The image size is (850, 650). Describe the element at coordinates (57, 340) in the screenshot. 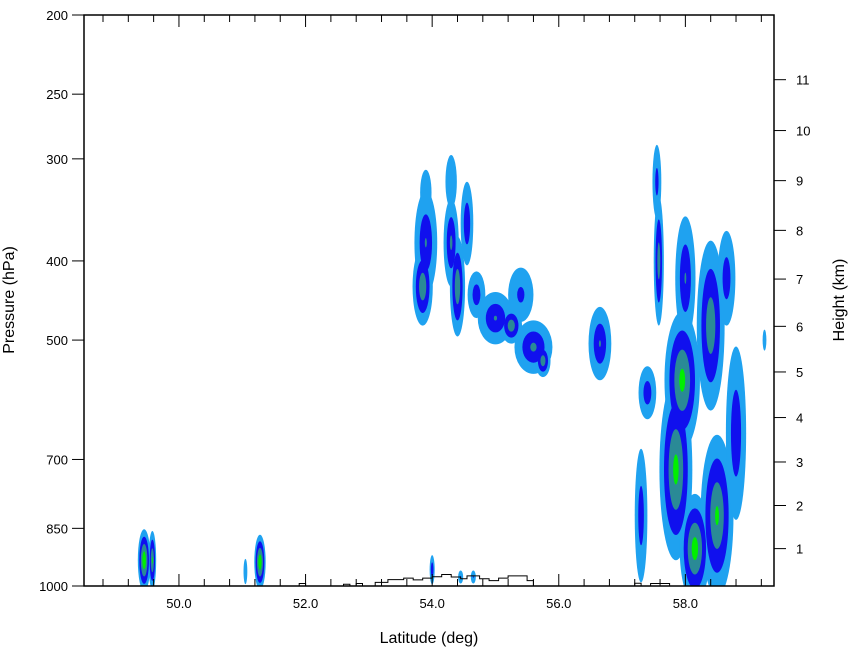

I see `y-tick-label: 500` at that location.